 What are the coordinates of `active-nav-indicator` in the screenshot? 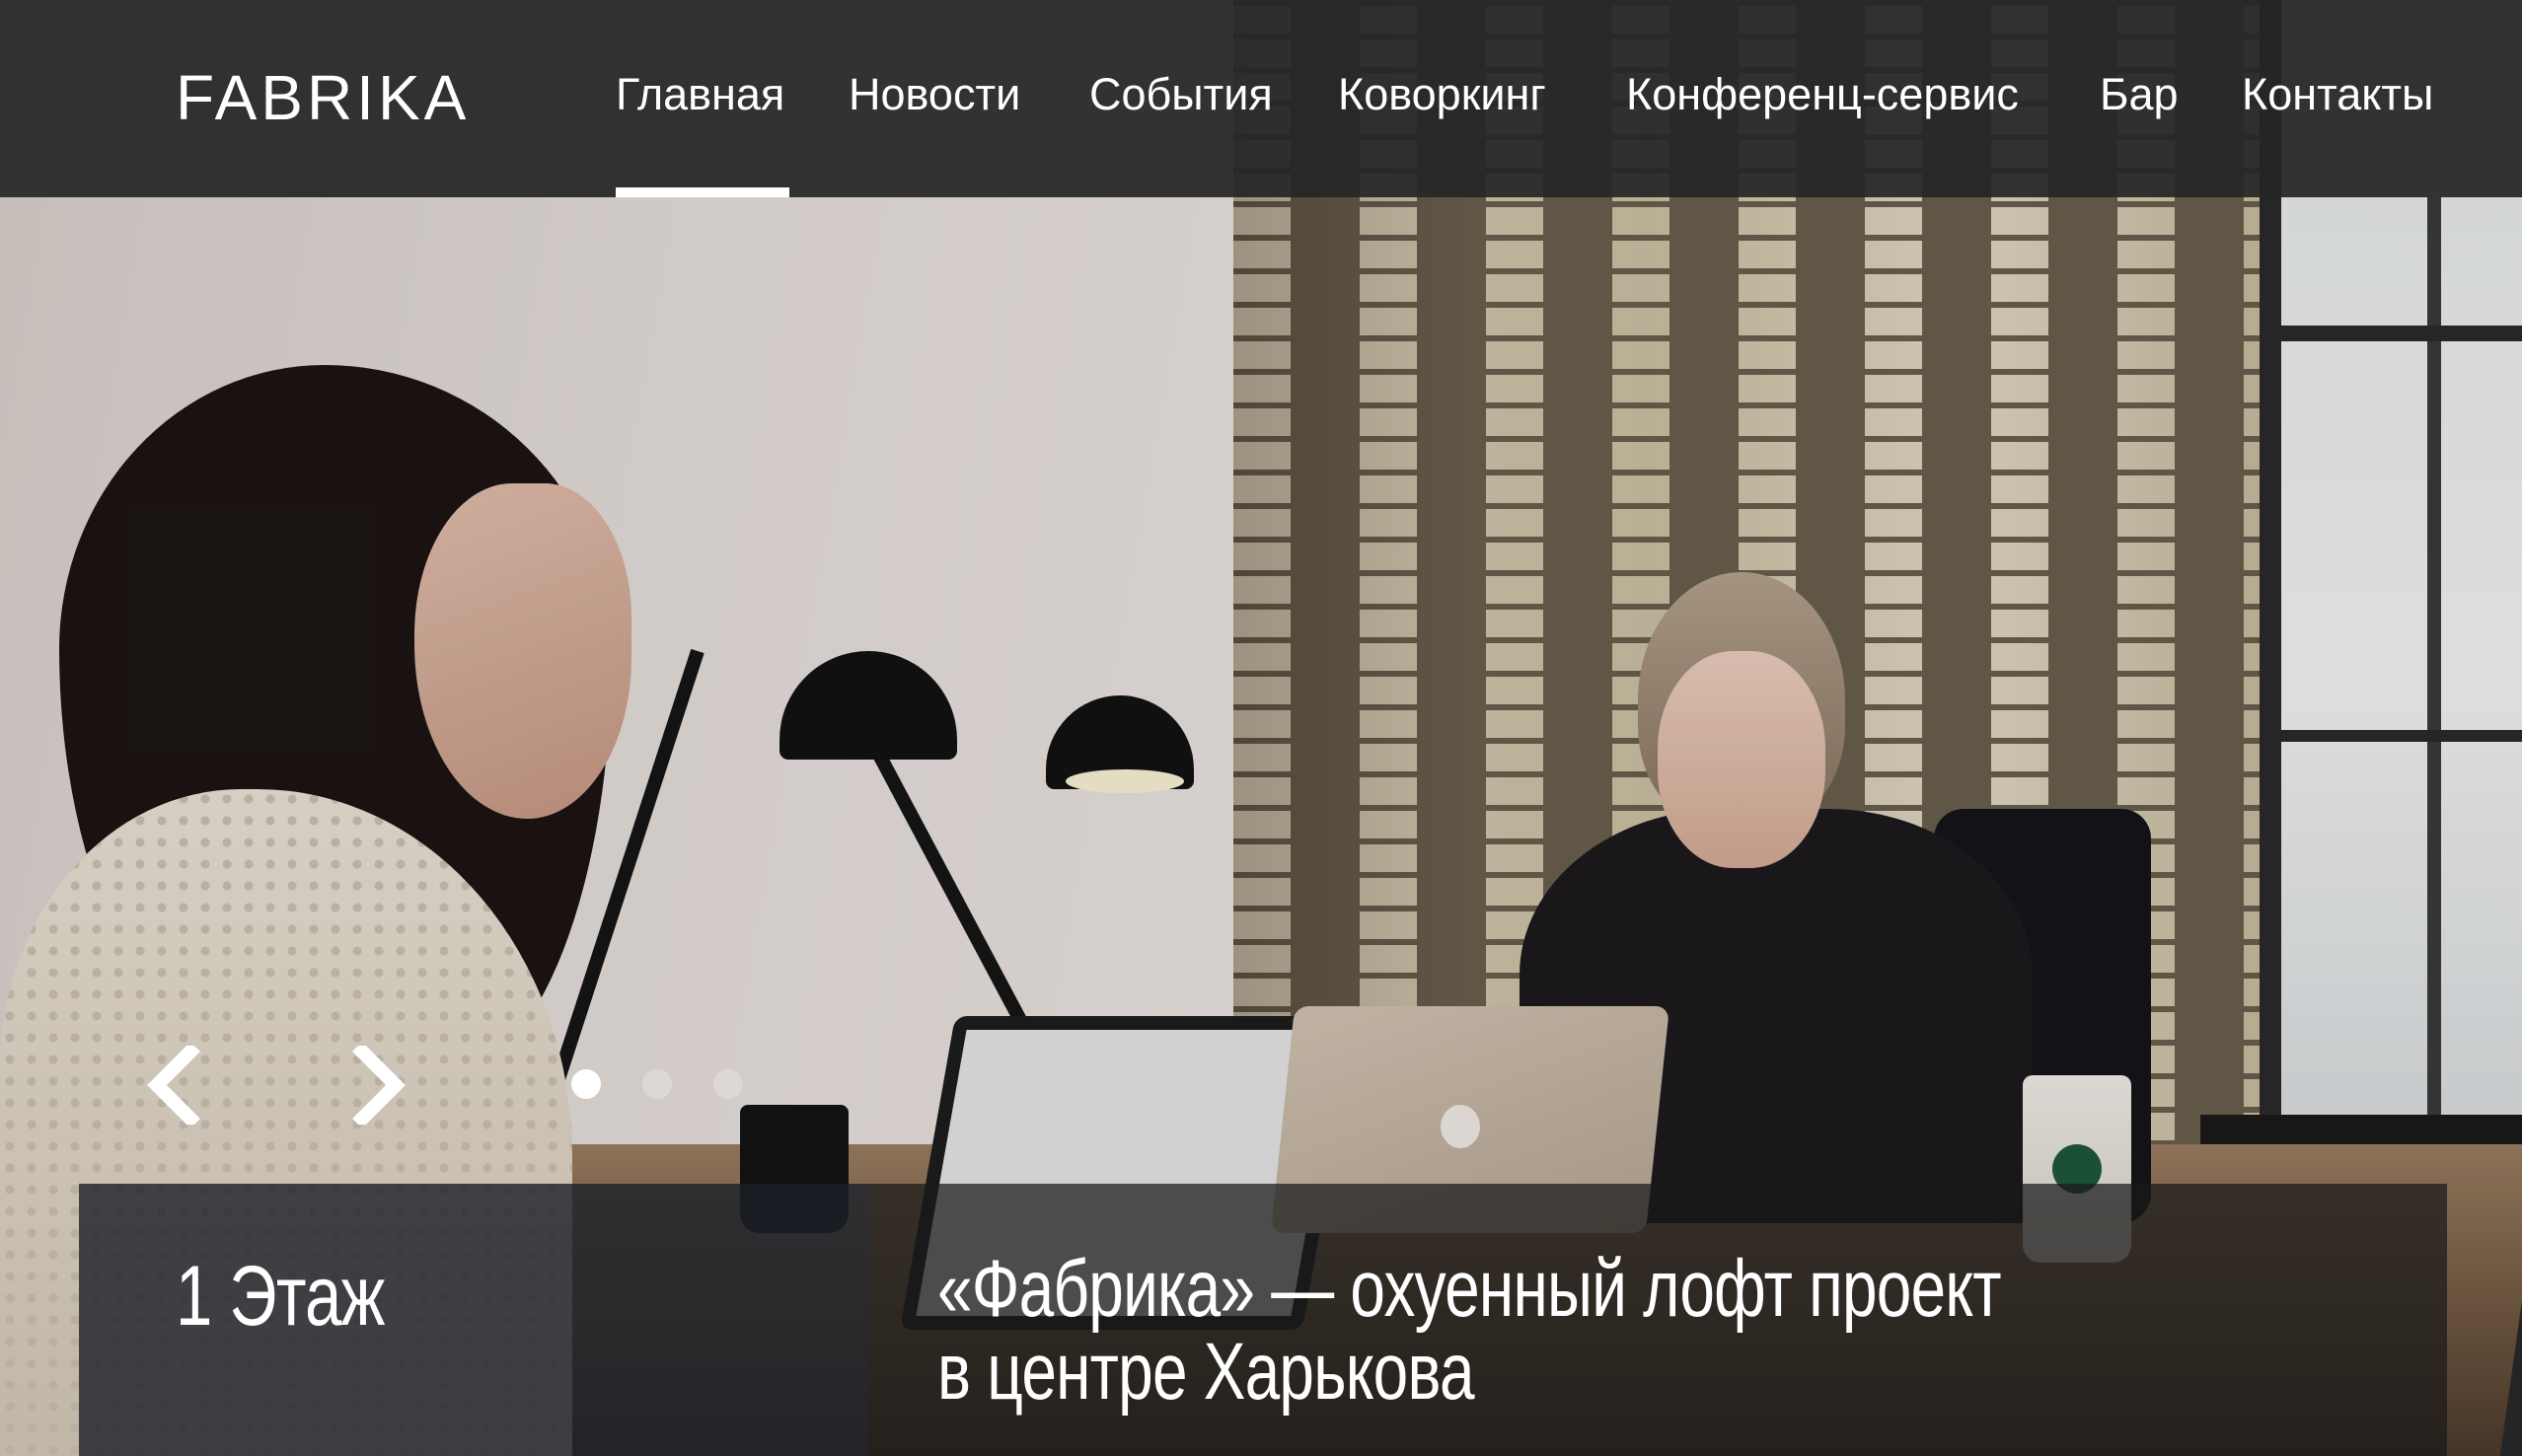 It's located at (702, 192).